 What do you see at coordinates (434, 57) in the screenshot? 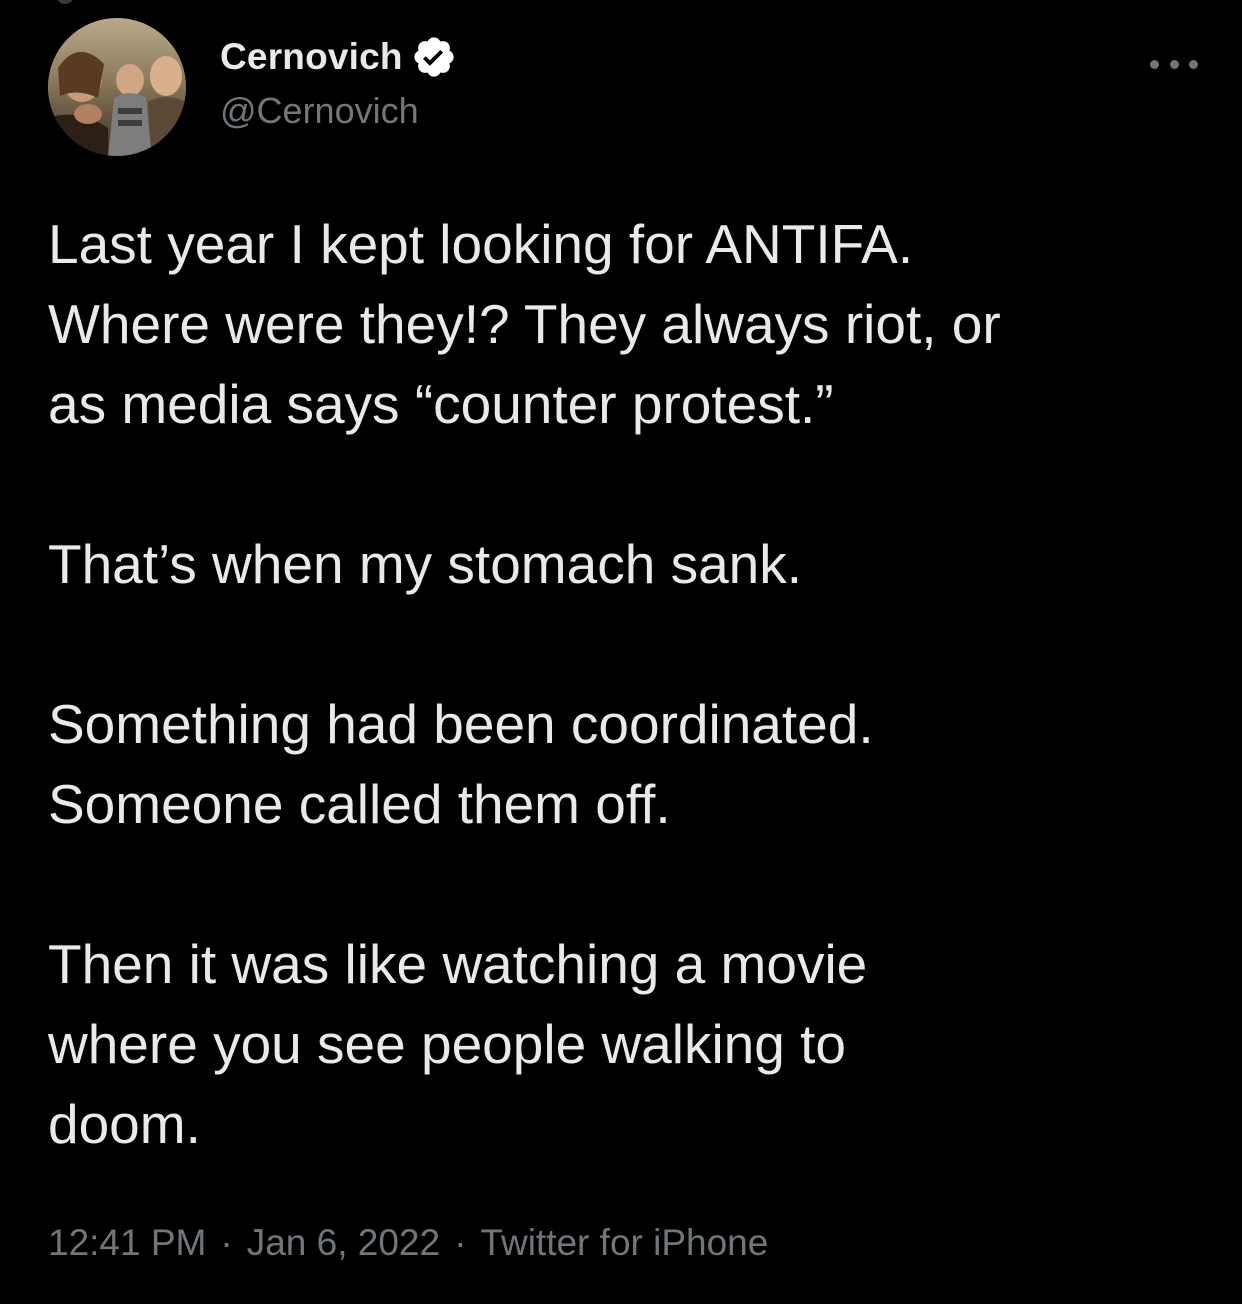
I see `verified-badge-icon` at bounding box center [434, 57].